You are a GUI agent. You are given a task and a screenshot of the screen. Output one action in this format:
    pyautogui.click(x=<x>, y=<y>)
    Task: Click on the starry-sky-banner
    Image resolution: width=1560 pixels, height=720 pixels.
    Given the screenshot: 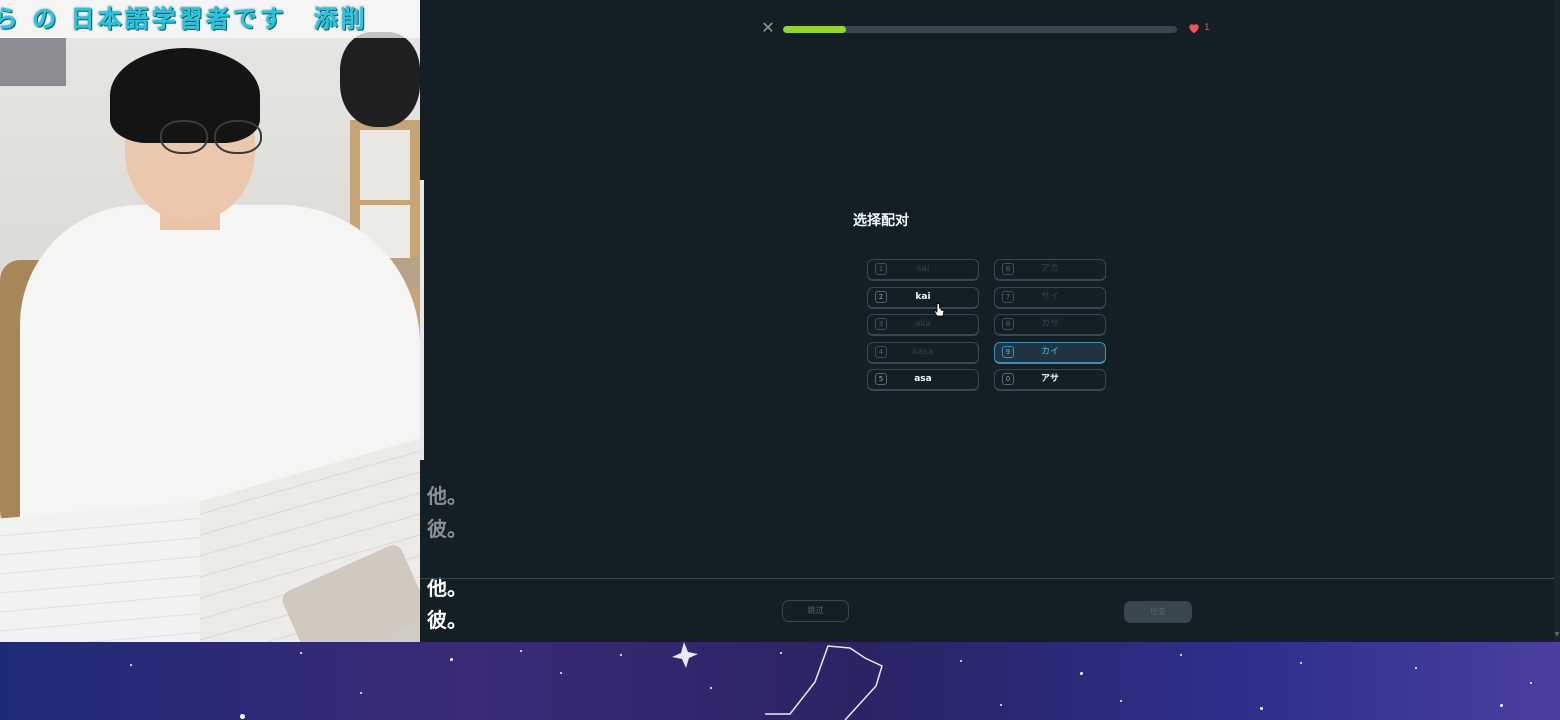 What is the action you would take?
    pyautogui.click(x=780, y=681)
    